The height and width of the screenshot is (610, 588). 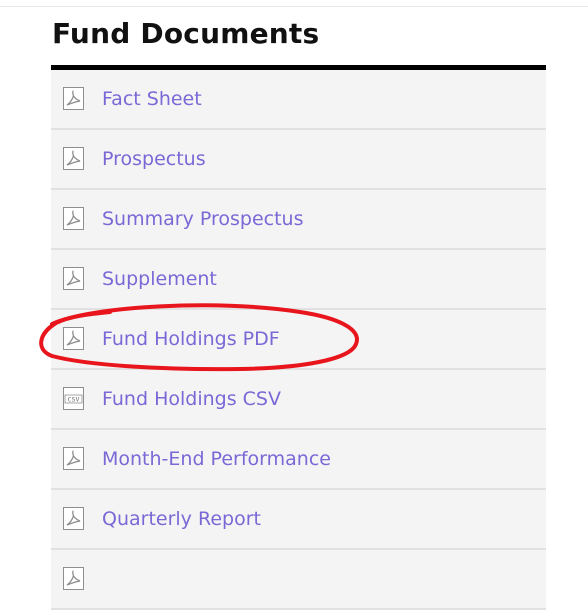 I want to click on document-item-summary-prospectus: Summary Prospectus, so click(x=298, y=220).